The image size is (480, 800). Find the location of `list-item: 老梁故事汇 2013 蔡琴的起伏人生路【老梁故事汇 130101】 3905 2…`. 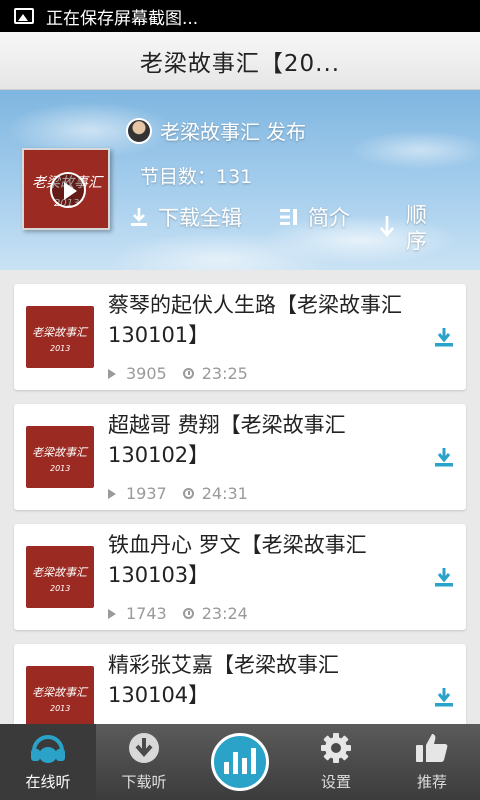

list-item: 老梁故事汇 2013 蔡琴的起伏人生路【老梁故事汇 130101】 3905 2… is located at coordinates (240, 337).